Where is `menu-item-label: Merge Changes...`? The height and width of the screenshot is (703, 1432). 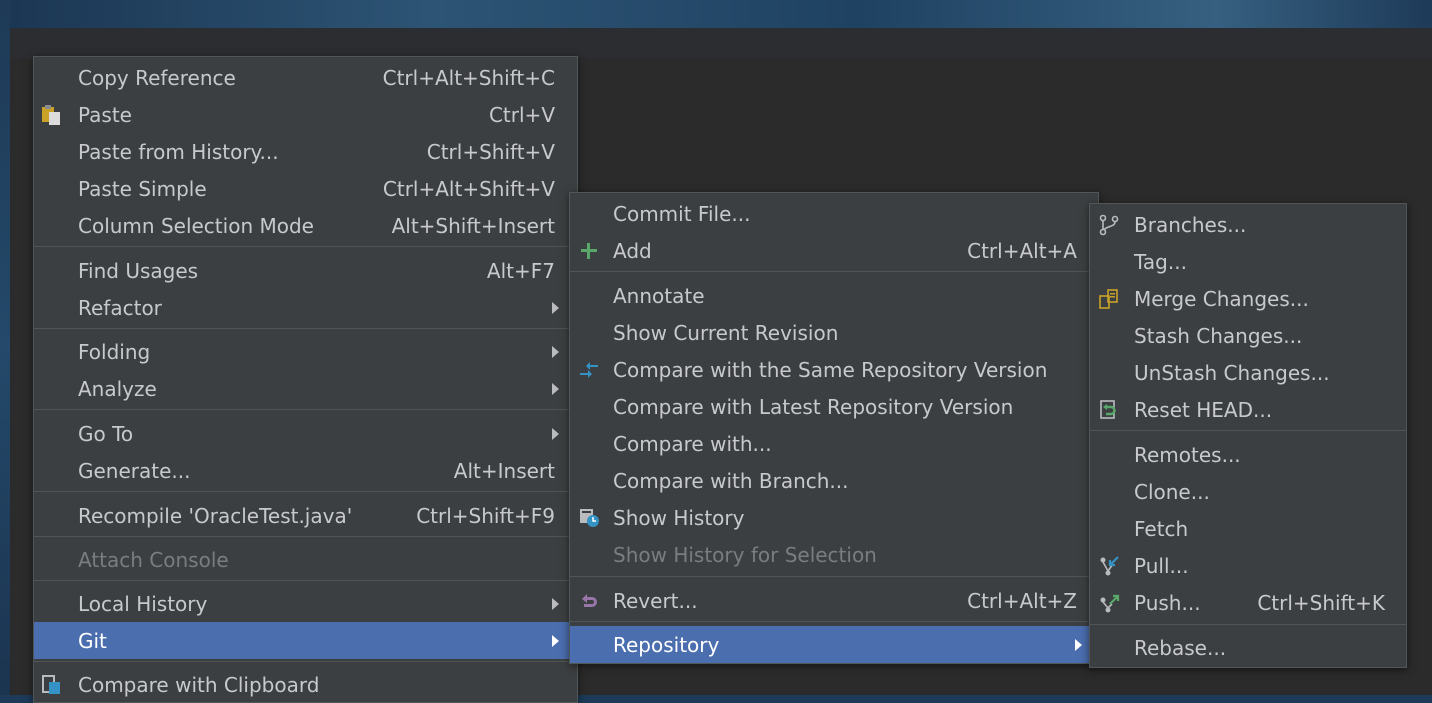 menu-item-label: Merge Changes... is located at coordinates (1221, 298).